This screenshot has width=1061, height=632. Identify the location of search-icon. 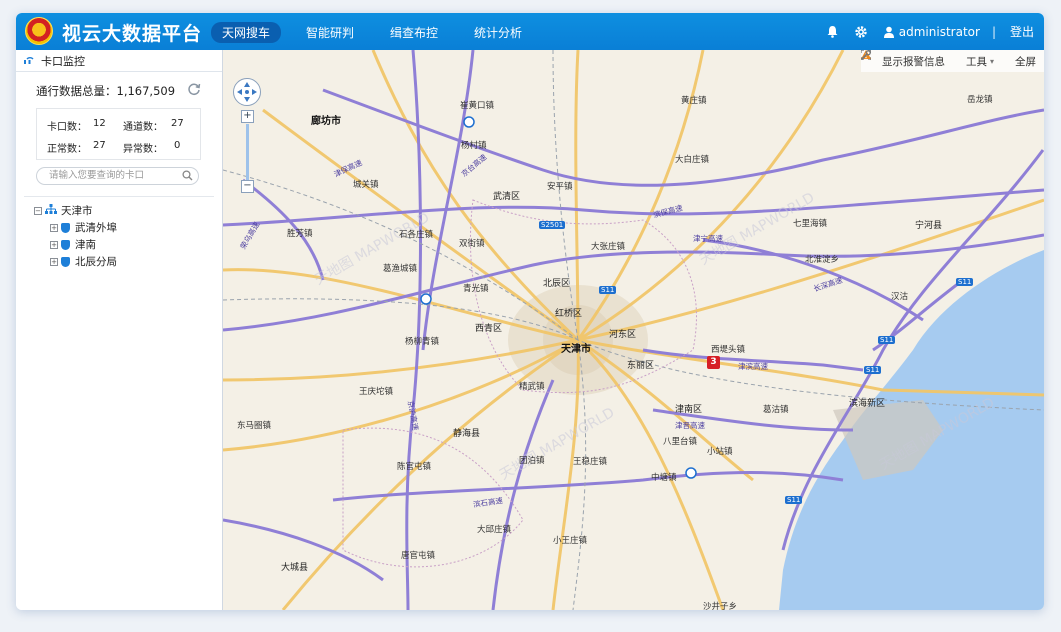
(187, 178).